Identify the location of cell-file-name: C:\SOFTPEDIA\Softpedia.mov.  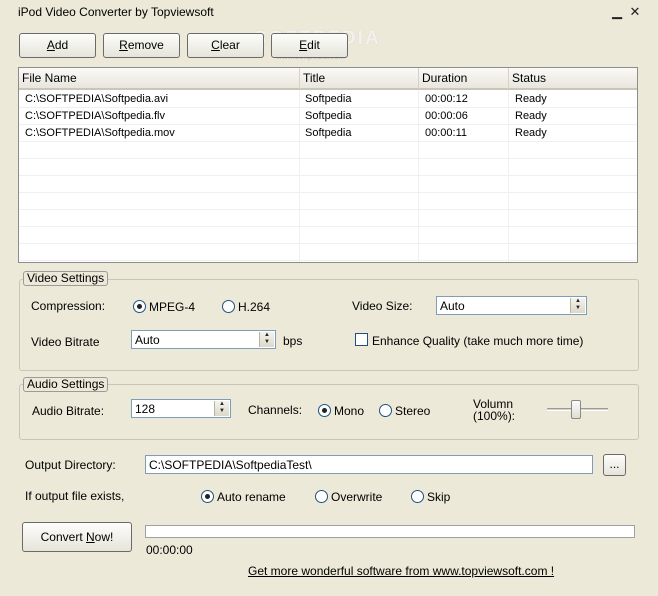
(100, 133).